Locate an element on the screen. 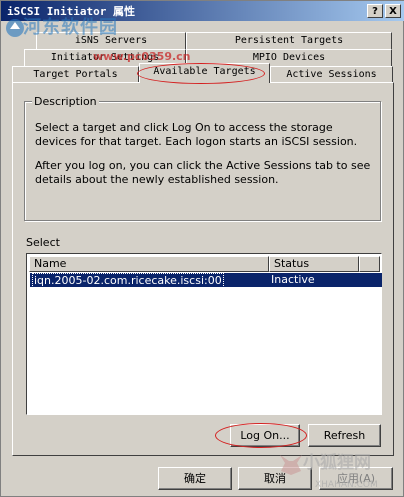  watermark-logo-icon is located at coordinates (15, 28).